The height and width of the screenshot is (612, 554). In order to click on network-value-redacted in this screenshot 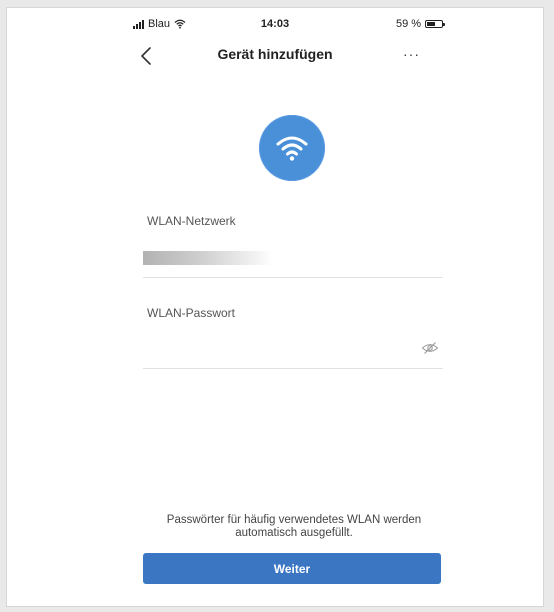, I will do `click(208, 258)`.